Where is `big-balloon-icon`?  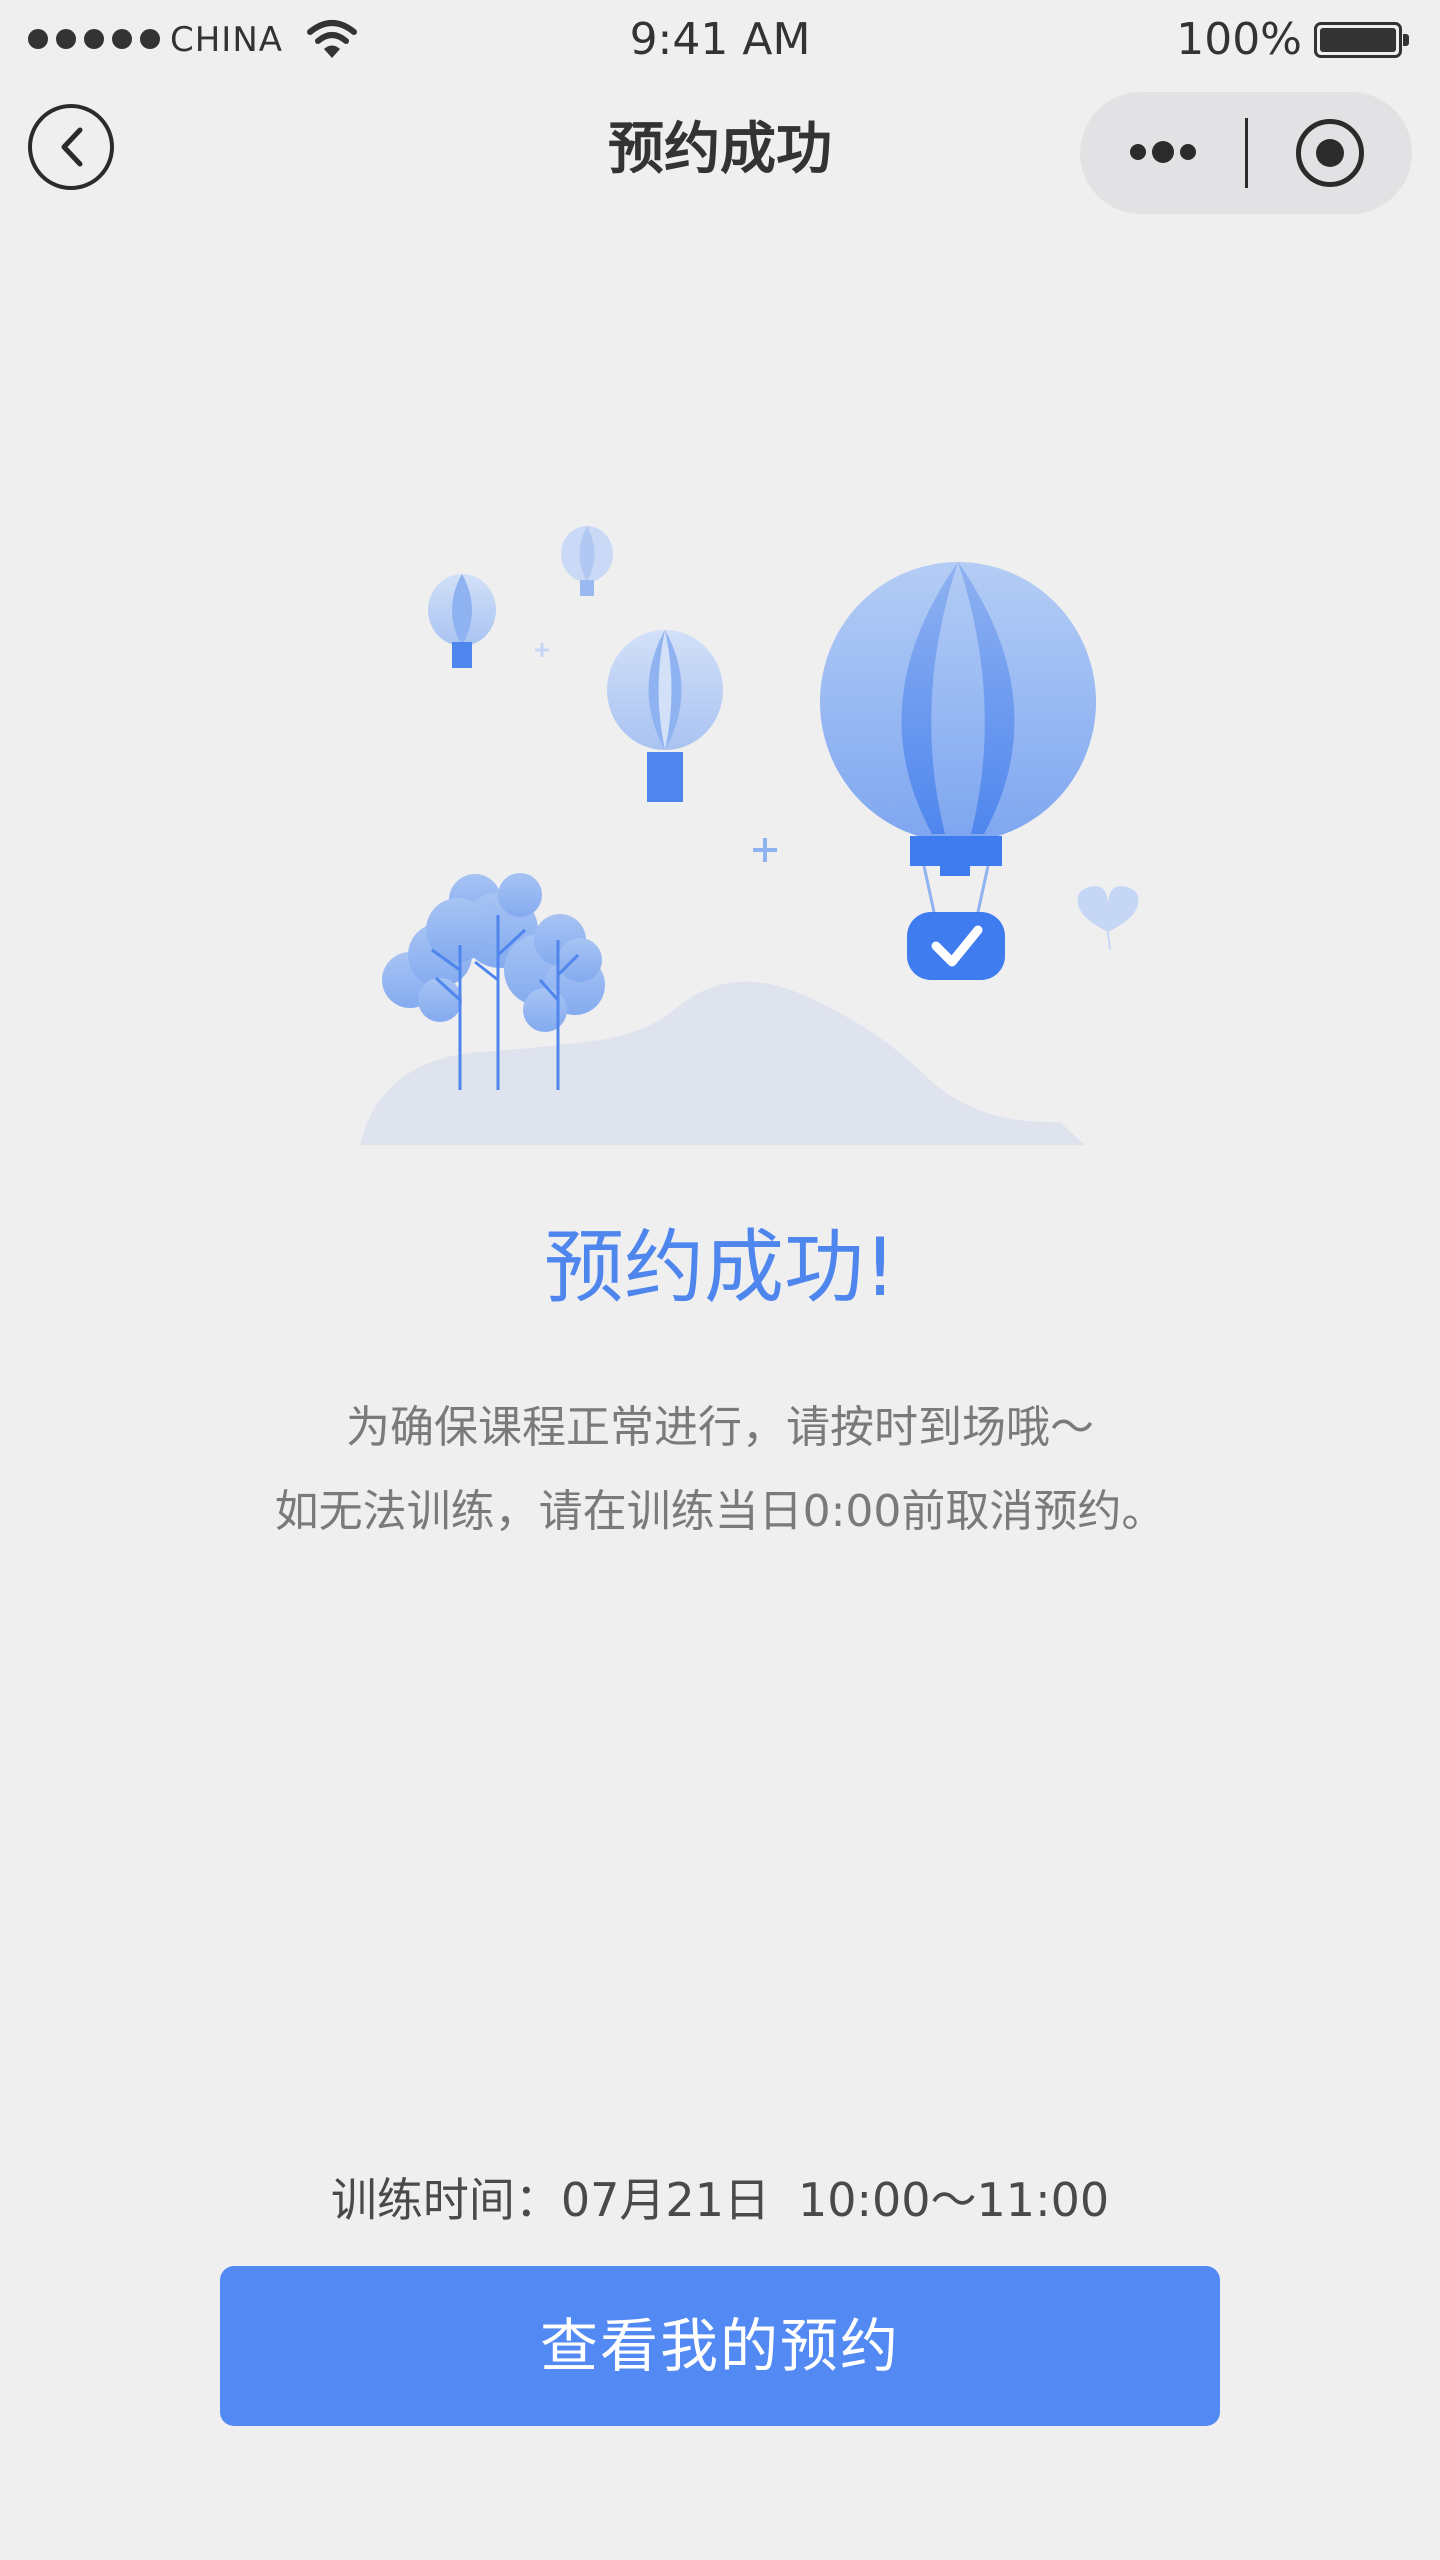
big-balloon-icon is located at coordinates (958, 771).